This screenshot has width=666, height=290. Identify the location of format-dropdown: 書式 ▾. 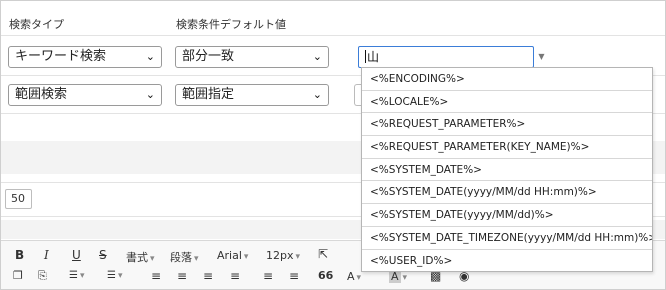
(140, 257).